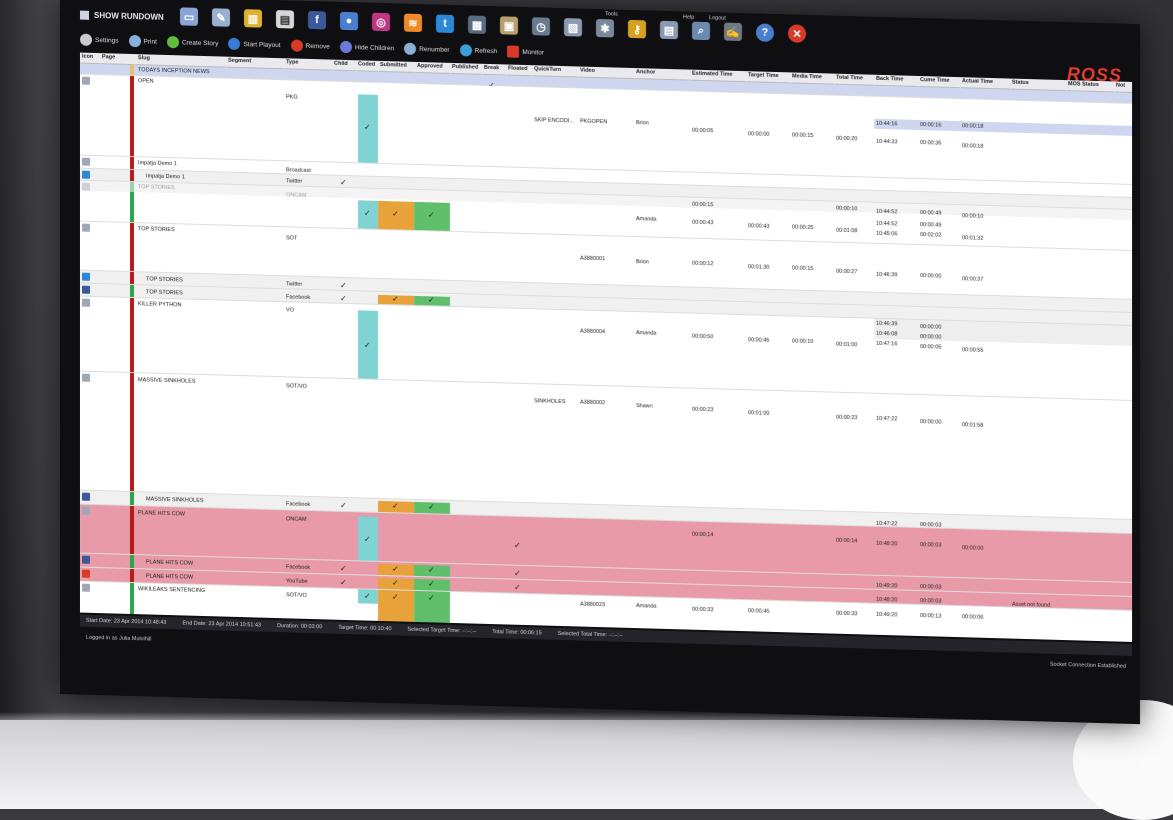 The image size is (1173, 820). What do you see at coordinates (547, 69) in the screenshot?
I see `column-header: QuickTurn` at bounding box center [547, 69].